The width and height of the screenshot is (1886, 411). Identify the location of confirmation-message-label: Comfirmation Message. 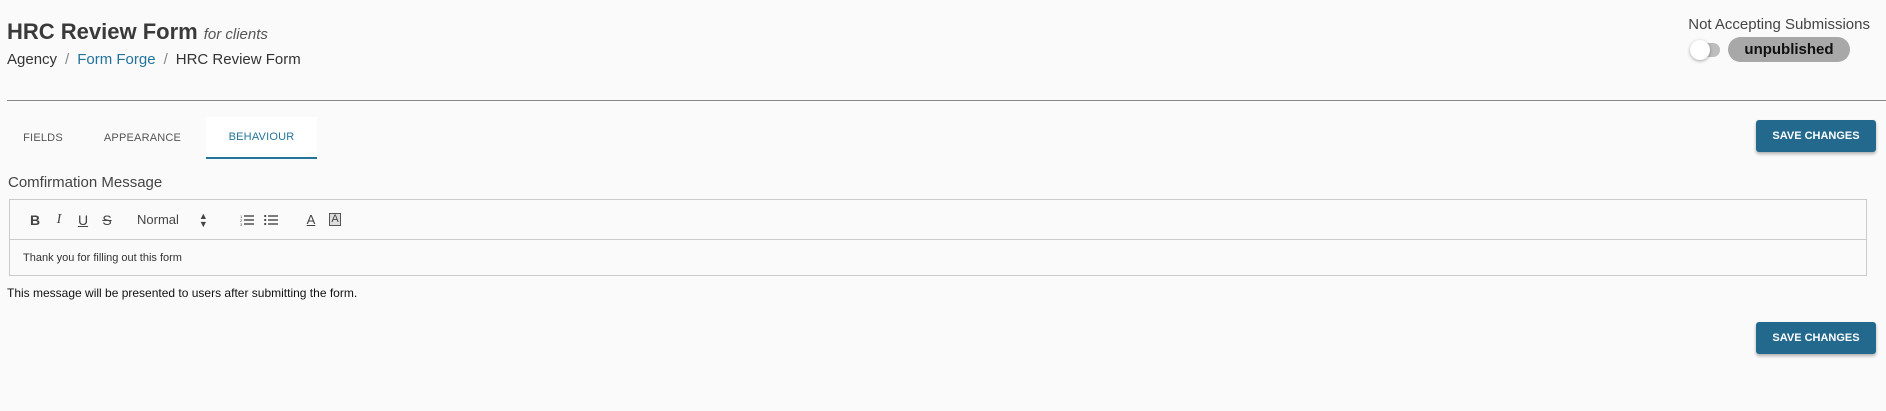
(85, 182).